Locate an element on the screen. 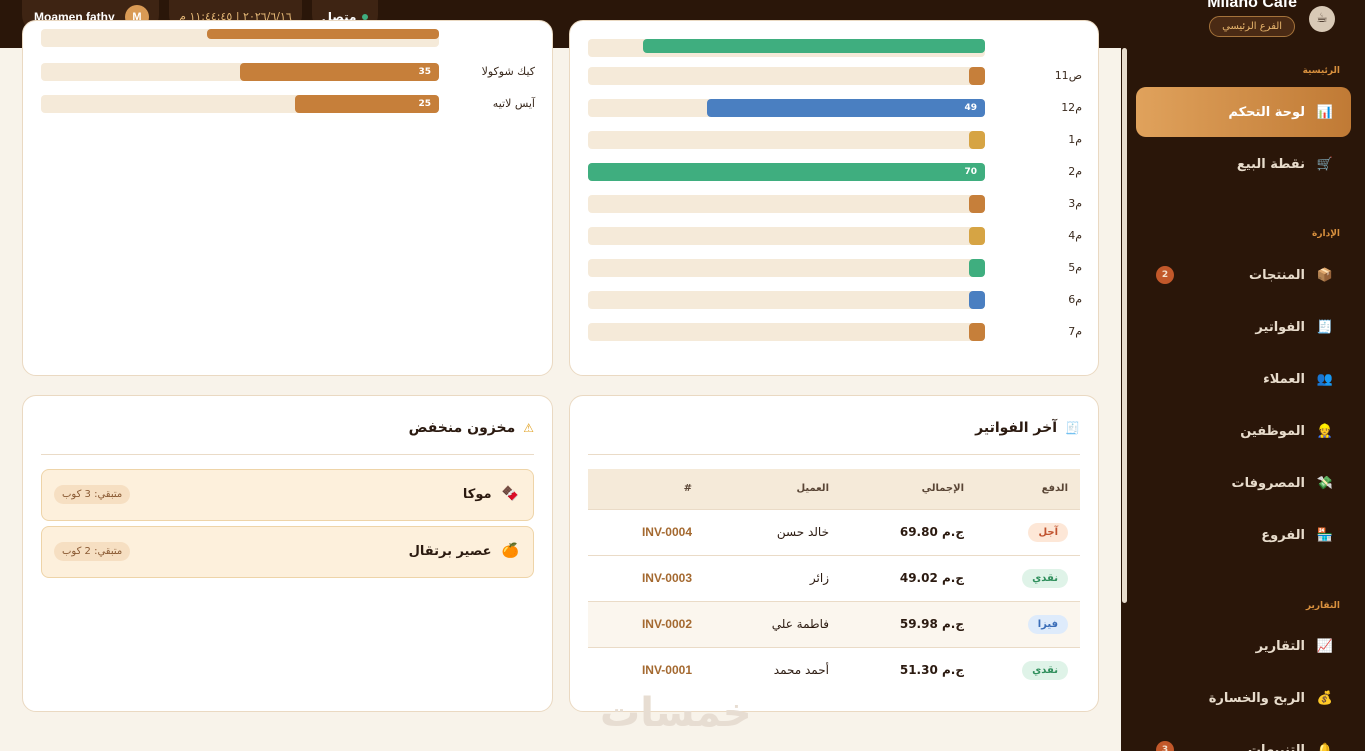  invoice-number: INV-0001 is located at coordinates (646, 670).